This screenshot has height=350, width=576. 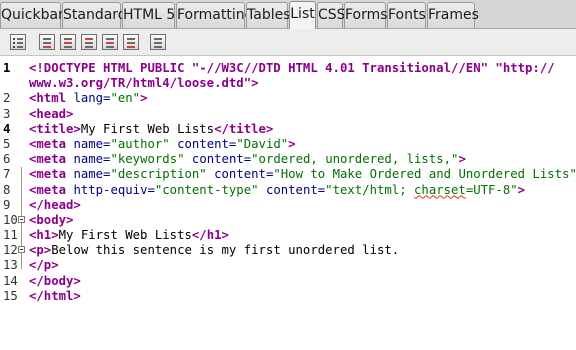 What do you see at coordinates (147, 159) in the screenshot?
I see `value: "keywords"` at bounding box center [147, 159].